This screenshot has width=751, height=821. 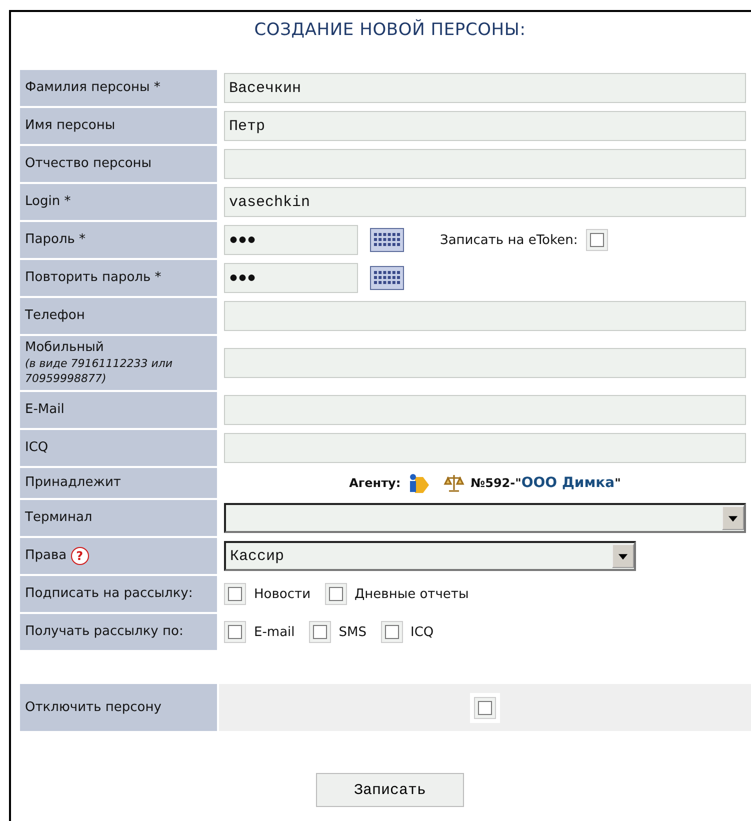 I want to click on field-label: Получать рассылку по:, so click(x=104, y=632).